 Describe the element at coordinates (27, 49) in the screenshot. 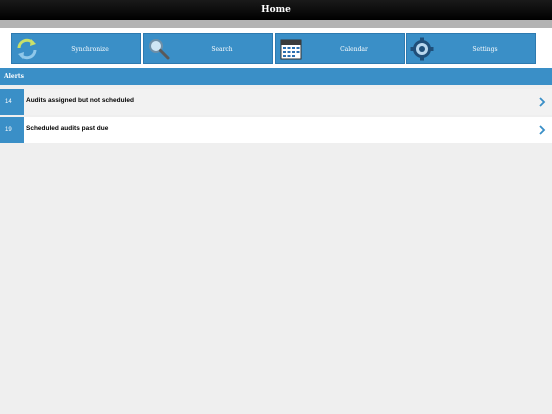

I see `sync-icon` at that location.